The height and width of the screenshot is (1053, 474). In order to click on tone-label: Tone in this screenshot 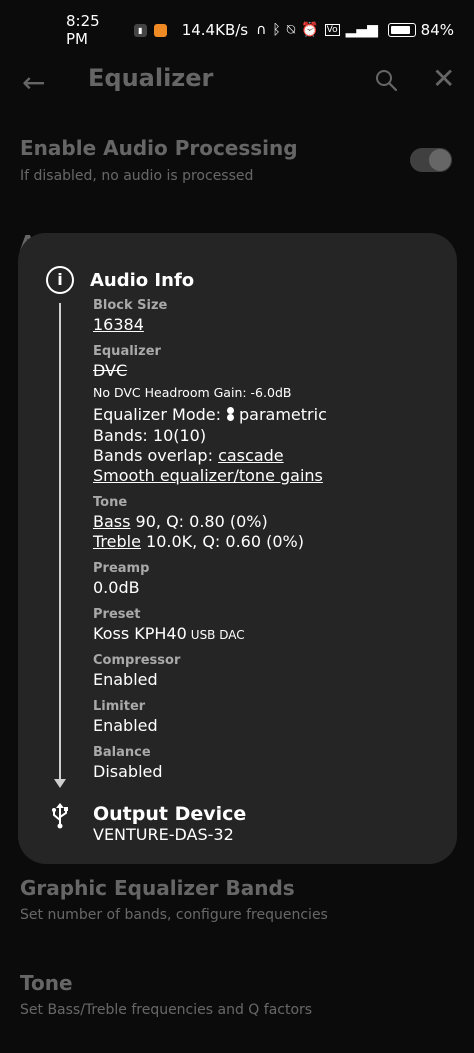, I will do `click(110, 502)`.